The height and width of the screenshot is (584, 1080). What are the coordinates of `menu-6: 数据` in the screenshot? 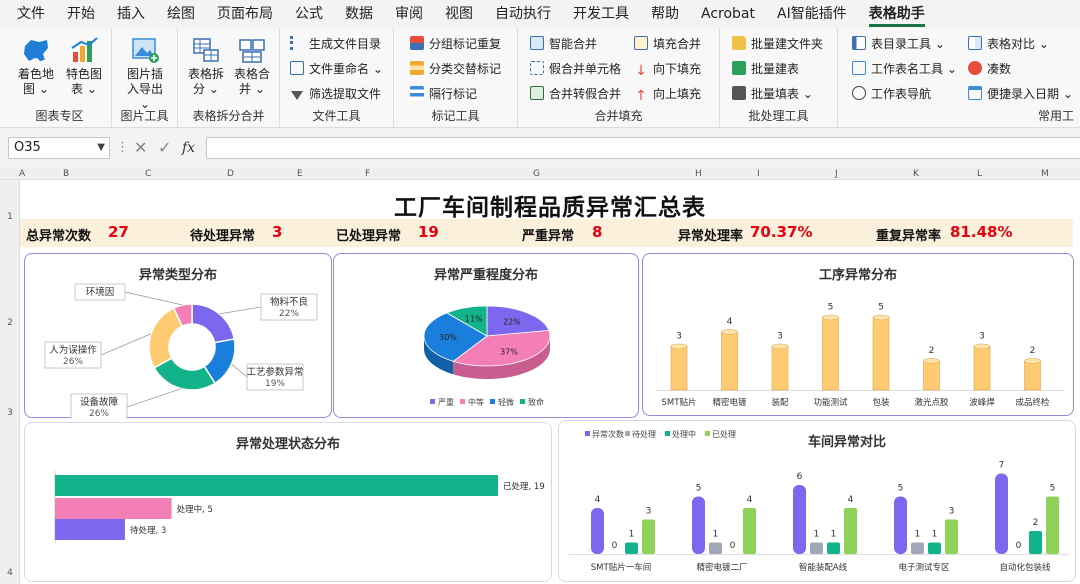 It's located at (359, 14).